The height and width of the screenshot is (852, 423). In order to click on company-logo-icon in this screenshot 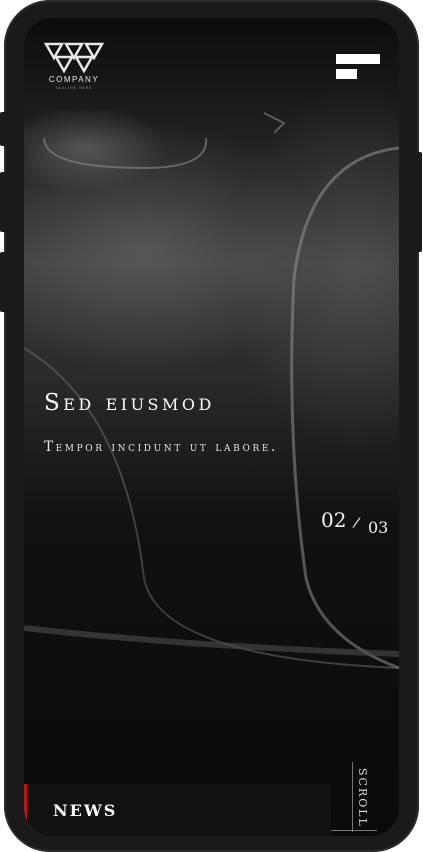, I will do `click(74, 58)`.